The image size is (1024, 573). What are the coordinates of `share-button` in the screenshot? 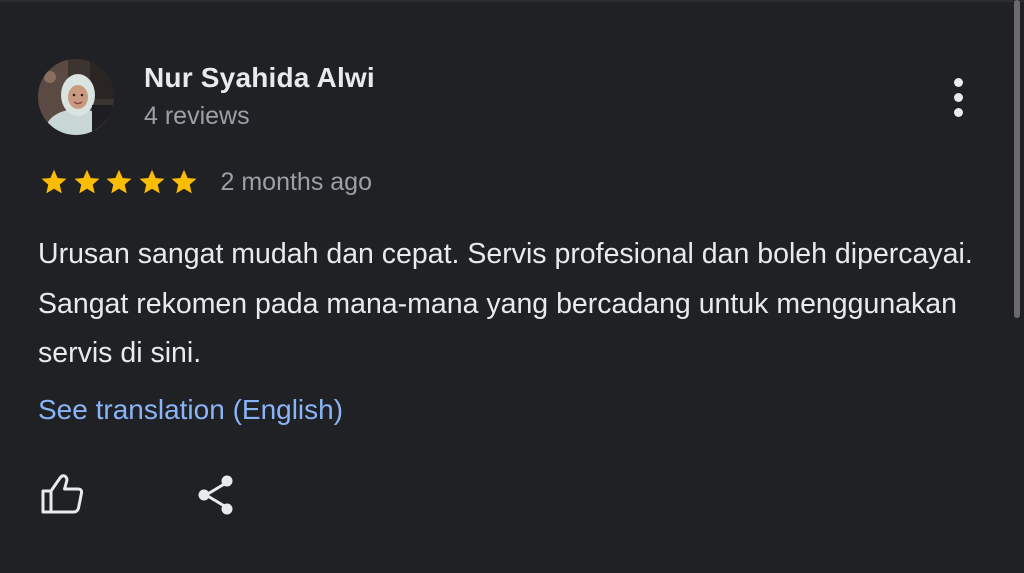 It's located at (216, 495).